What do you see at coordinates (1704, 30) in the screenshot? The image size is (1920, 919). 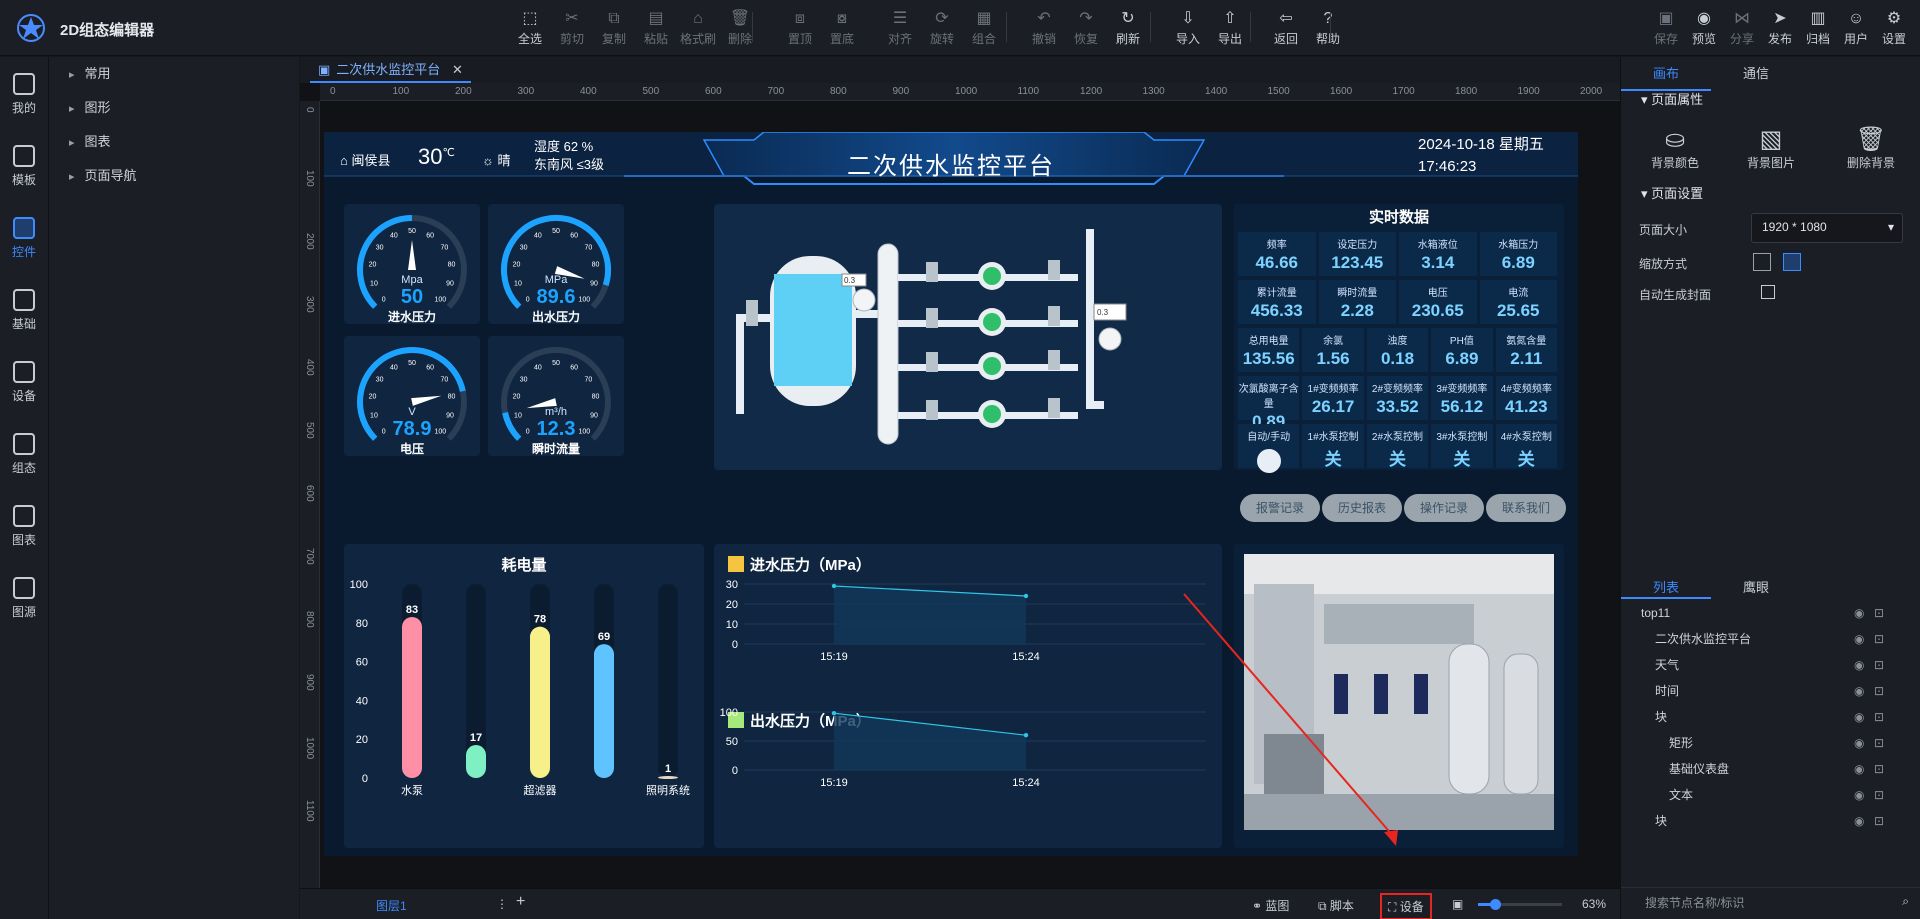 I see `toolbar-preview-button: ◉ 预览` at bounding box center [1704, 30].